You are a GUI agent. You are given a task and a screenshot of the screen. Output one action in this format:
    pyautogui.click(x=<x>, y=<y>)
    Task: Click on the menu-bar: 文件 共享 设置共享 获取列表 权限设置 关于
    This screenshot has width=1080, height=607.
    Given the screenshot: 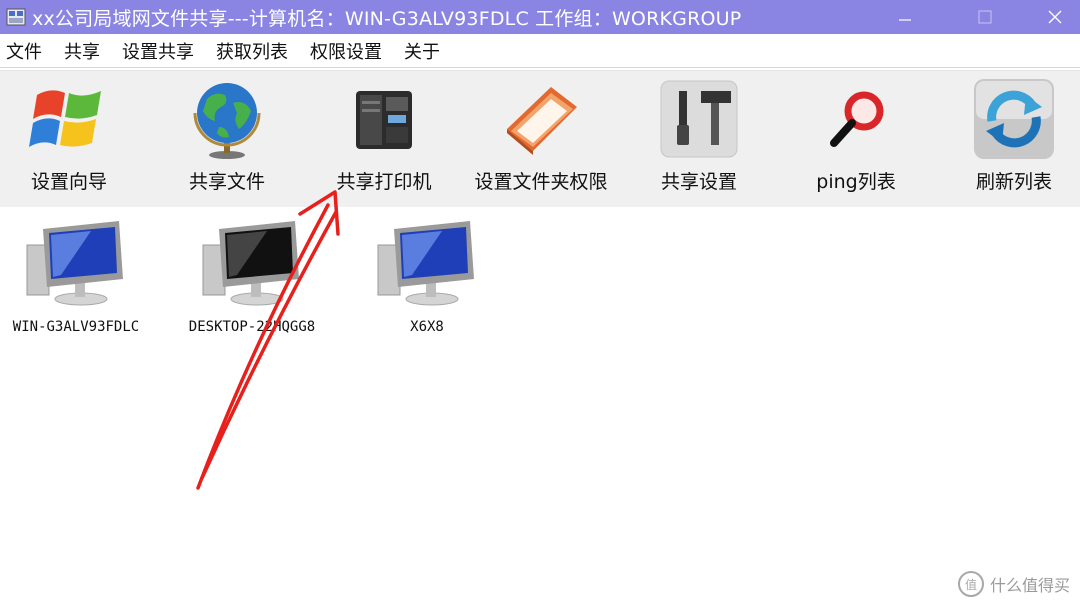 What is the action you would take?
    pyautogui.click(x=540, y=51)
    